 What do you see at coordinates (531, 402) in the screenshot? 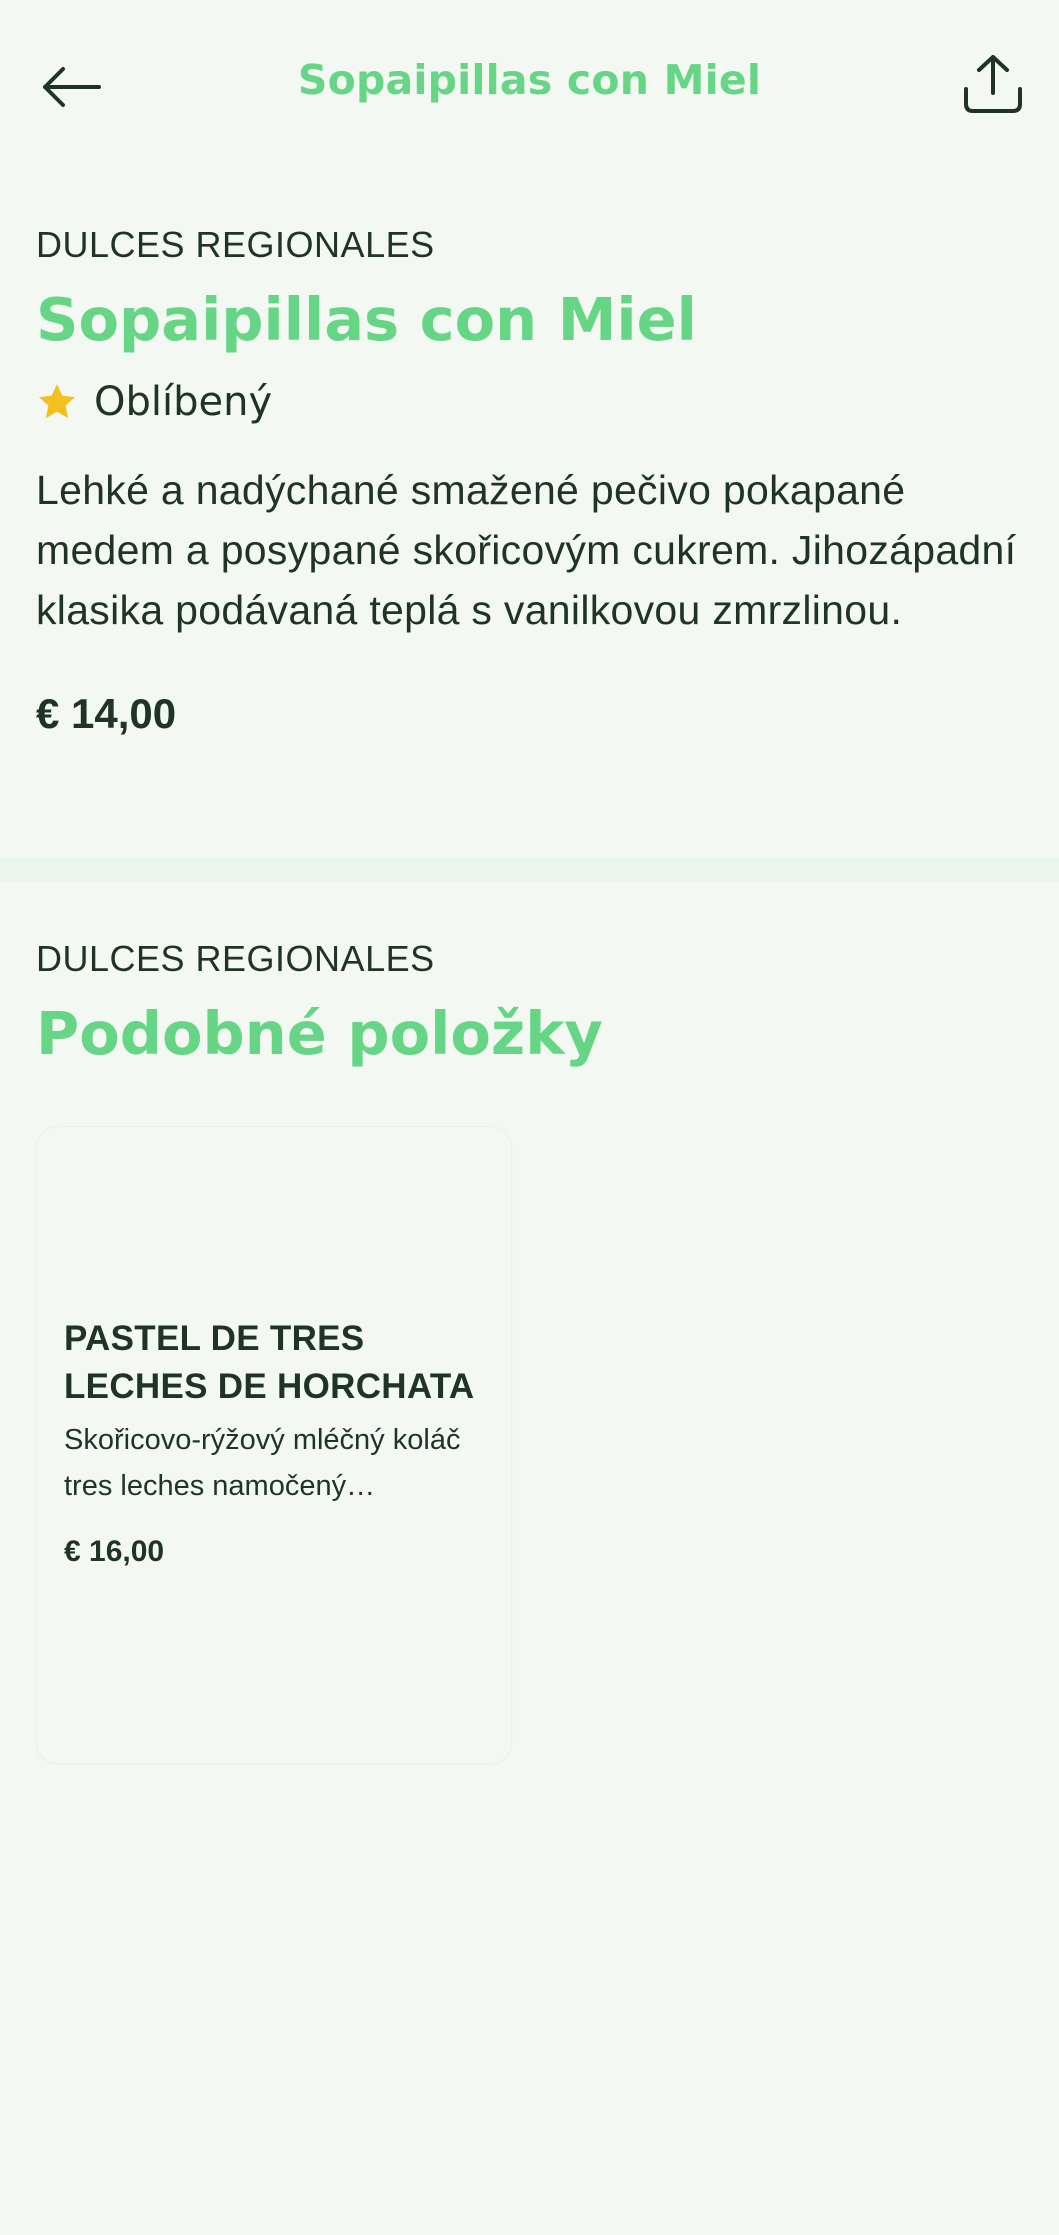
I see `favorite-badge: Oblíbený` at bounding box center [531, 402].